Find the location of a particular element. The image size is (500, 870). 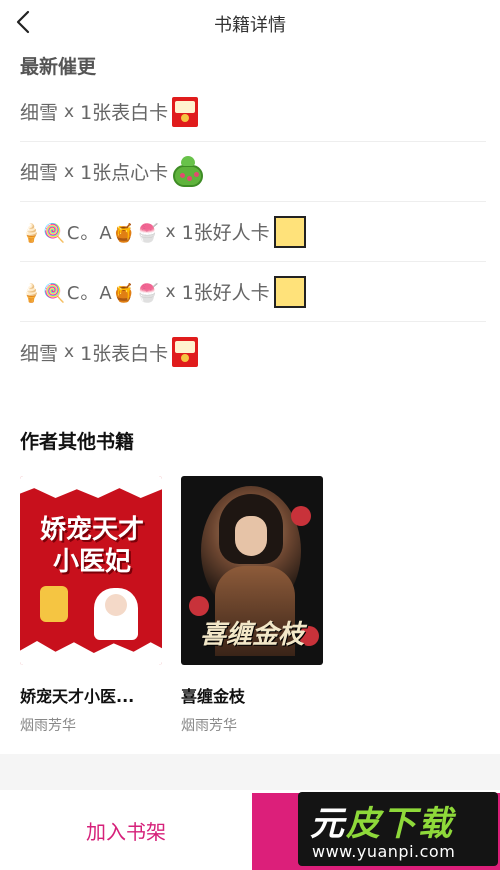

latest-urge-title: 最新催更 is located at coordinates (58, 67).